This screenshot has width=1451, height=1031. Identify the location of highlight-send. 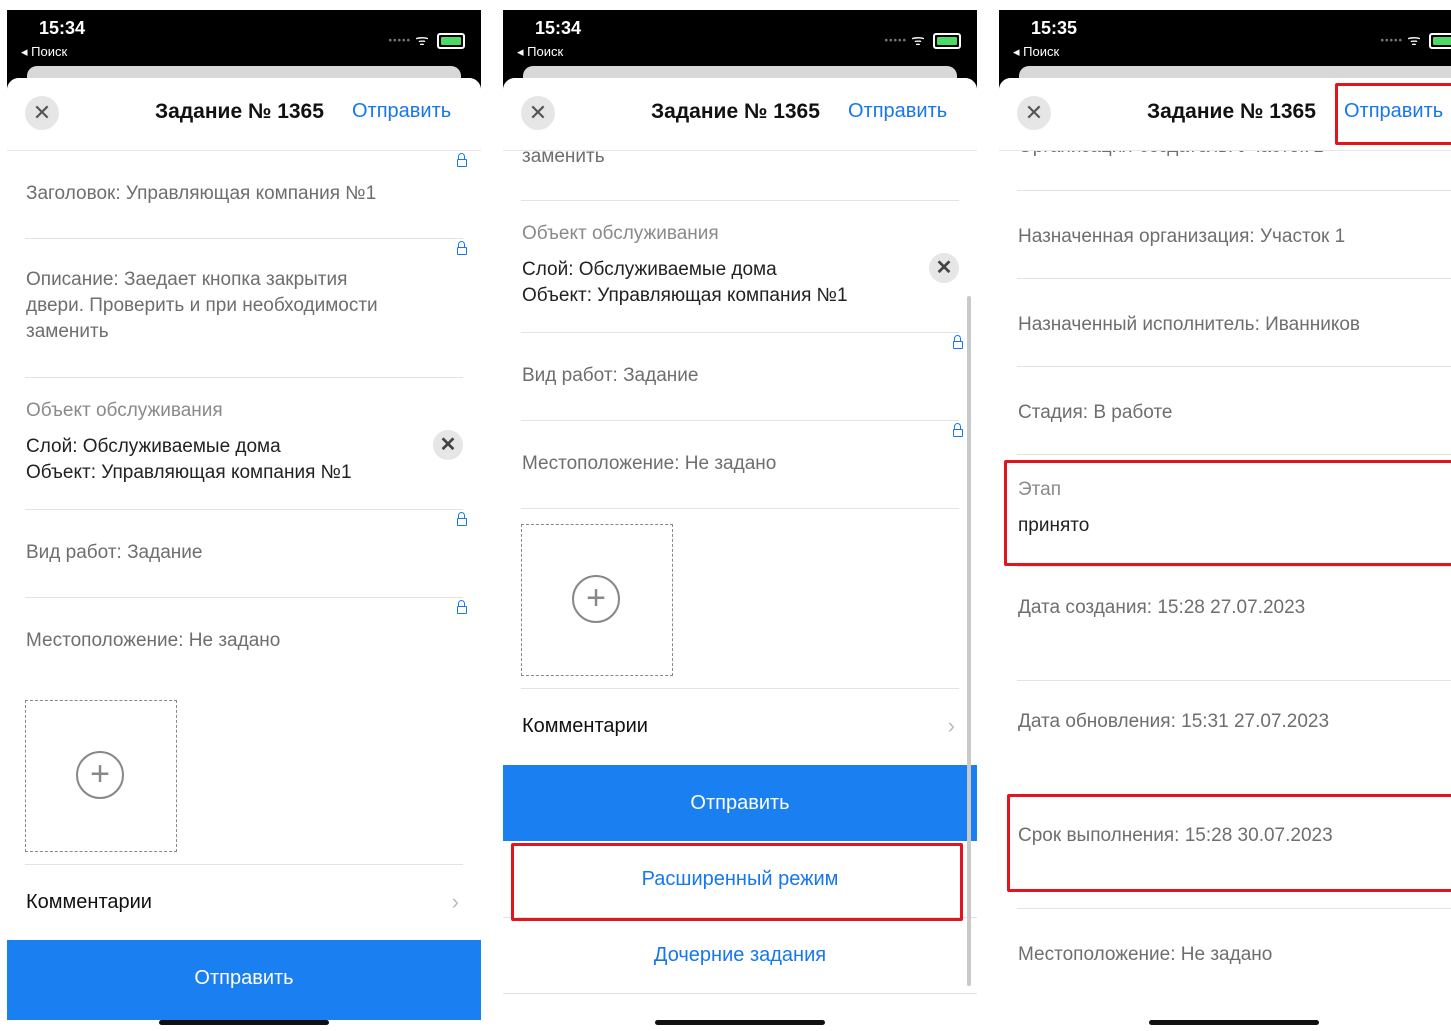
(1393, 114).